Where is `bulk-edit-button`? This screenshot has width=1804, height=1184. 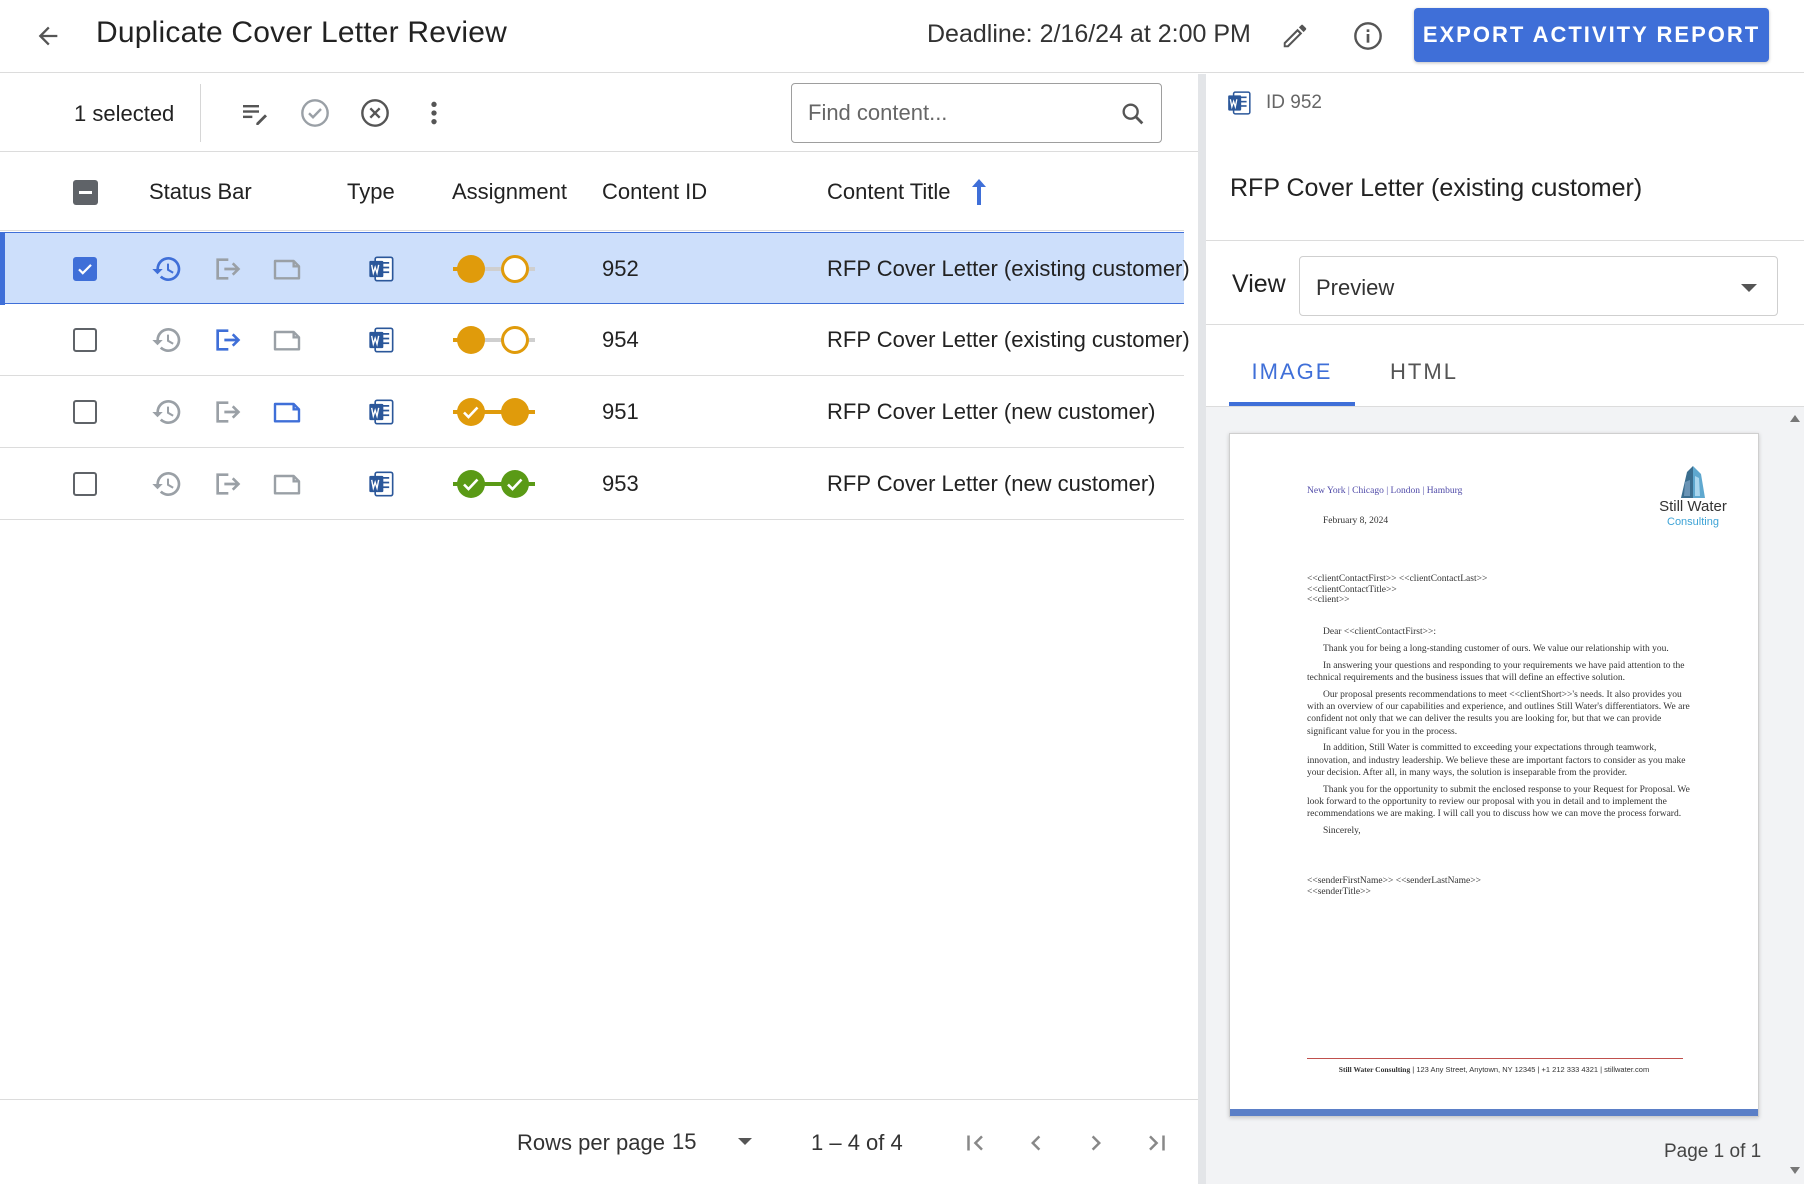 bulk-edit-button is located at coordinates (255, 113).